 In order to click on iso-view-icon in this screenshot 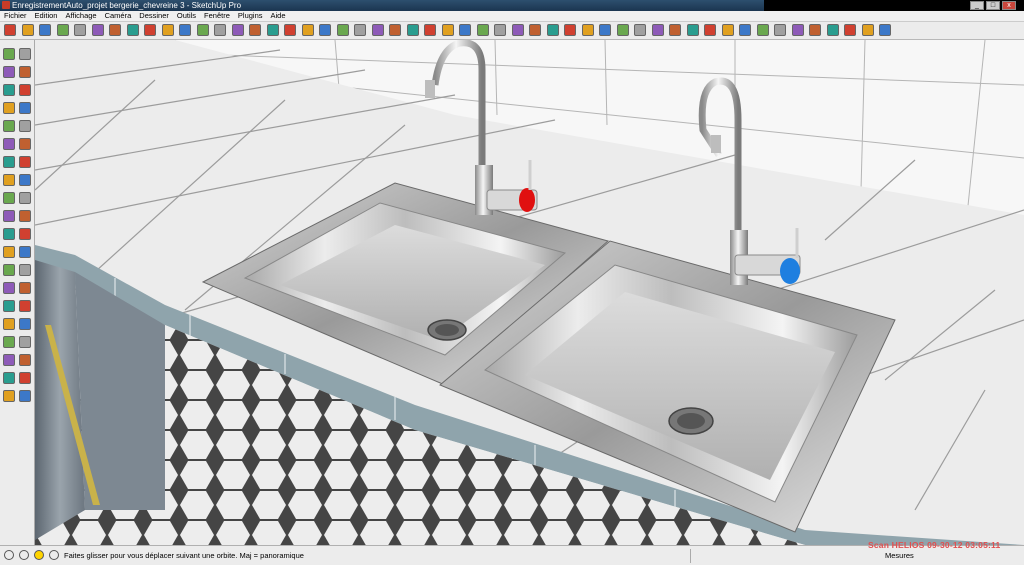, I will do `click(587, 30)`.